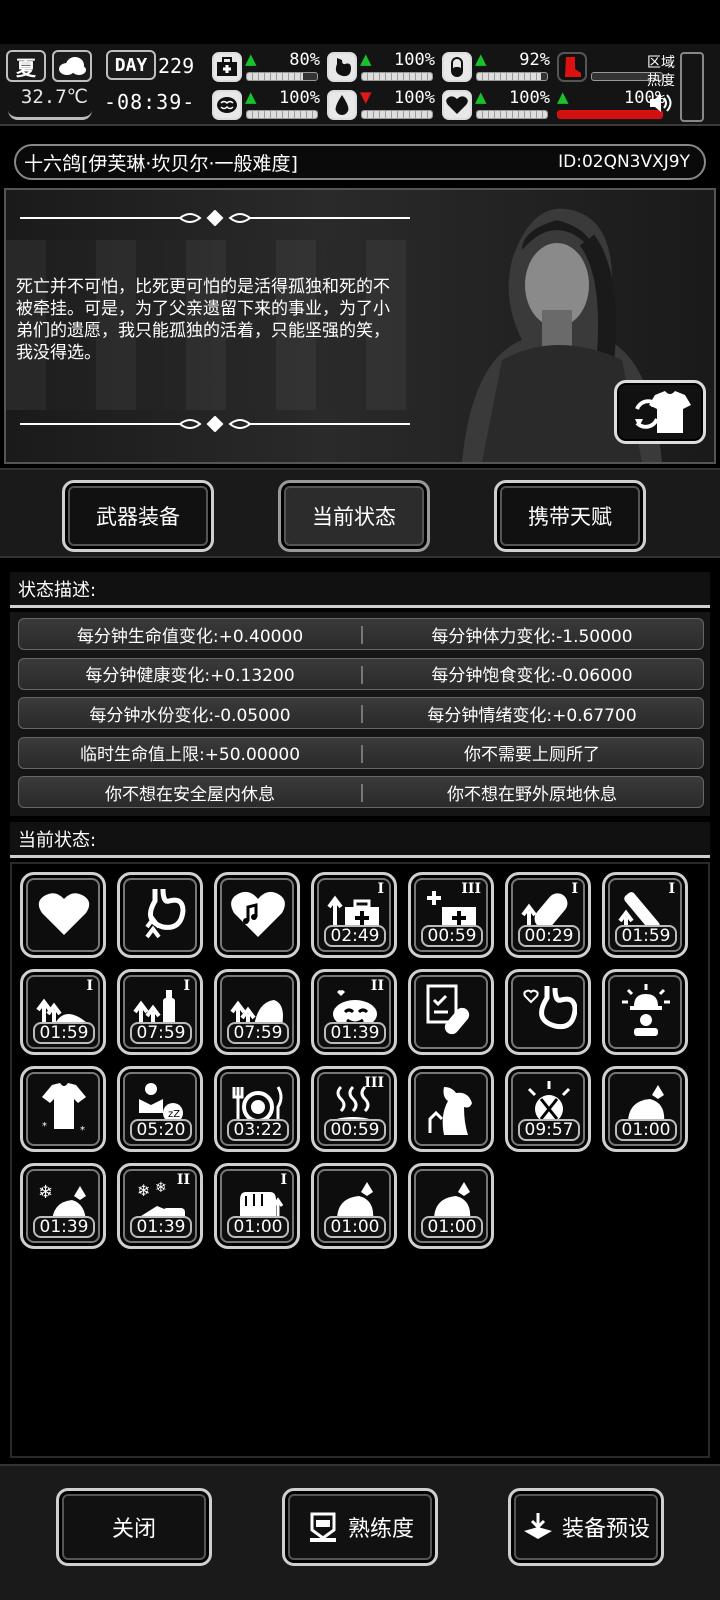  Describe the element at coordinates (268, 68) in the screenshot. I see `hud-stat: ▲ 80%` at that location.